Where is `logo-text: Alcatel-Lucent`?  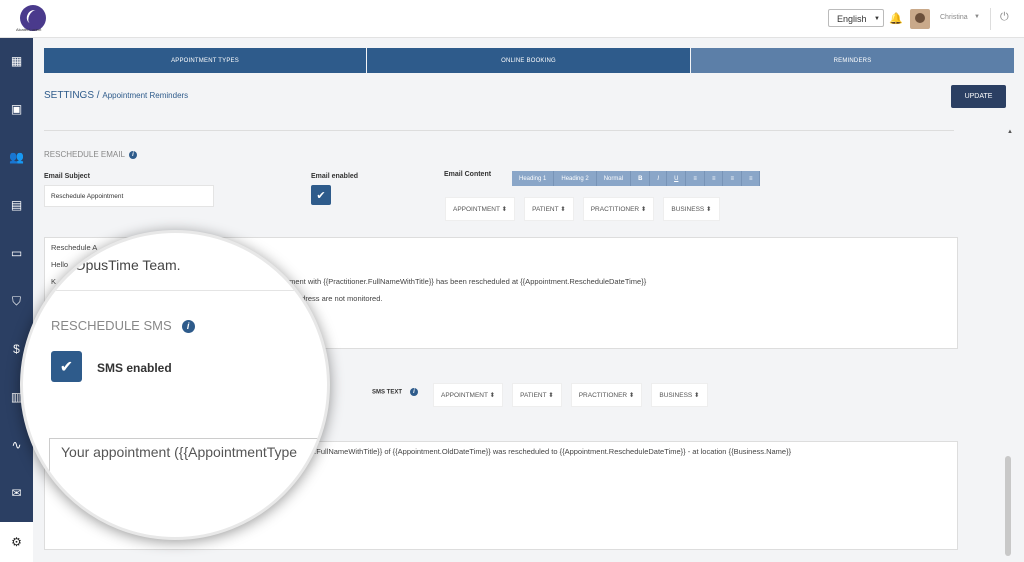
logo-text: Alcatel-Lucent is located at coordinates (29, 29).